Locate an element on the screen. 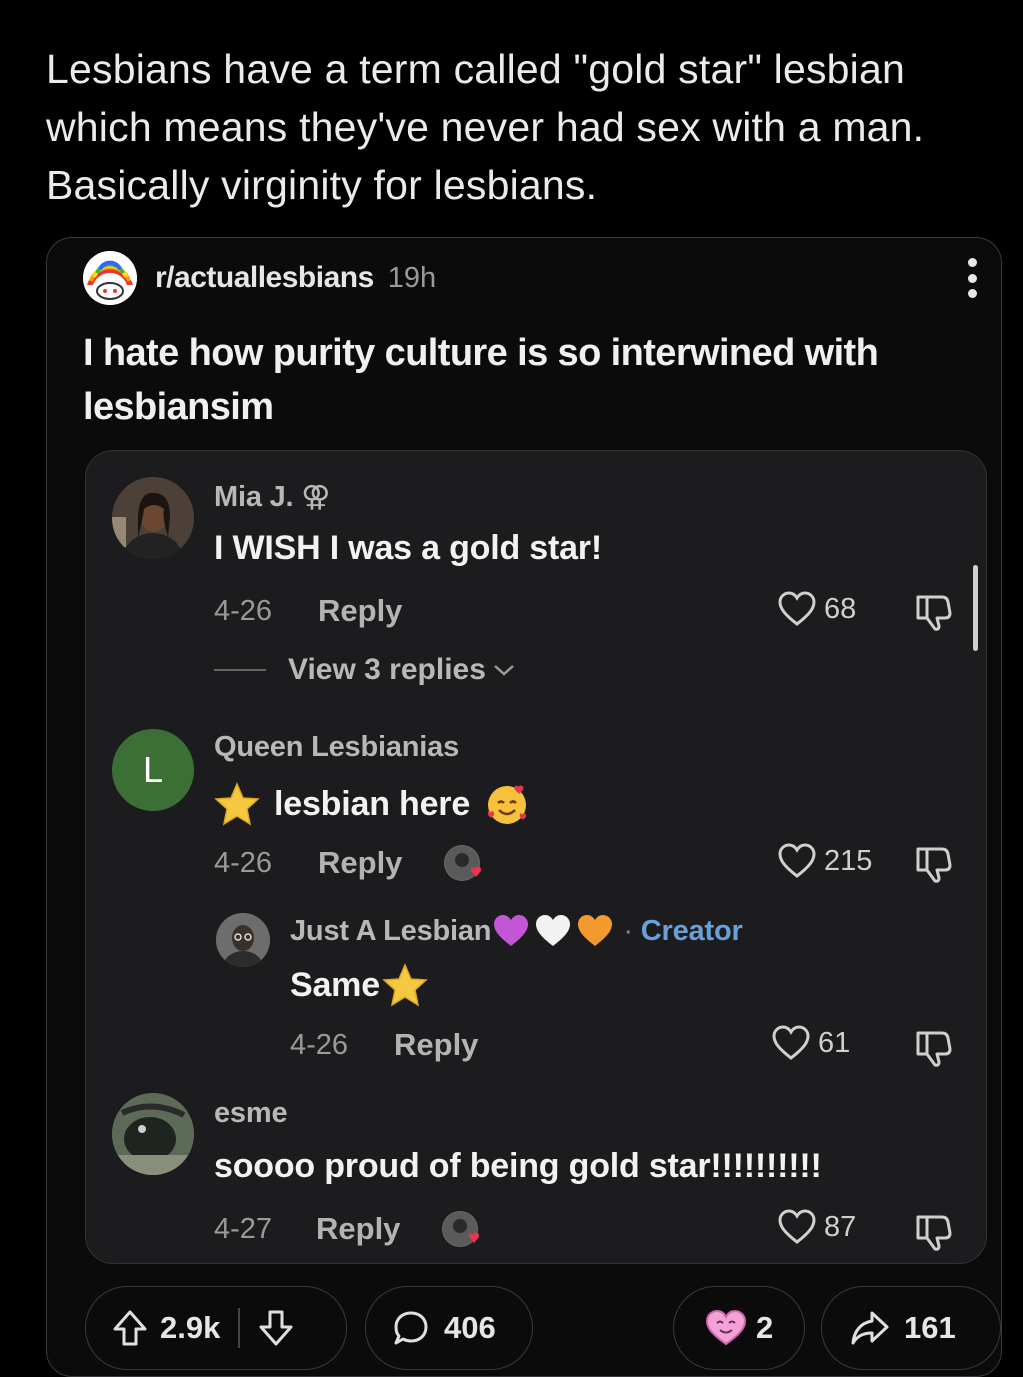  like-button: 215 is located at coordinates (825, 861).